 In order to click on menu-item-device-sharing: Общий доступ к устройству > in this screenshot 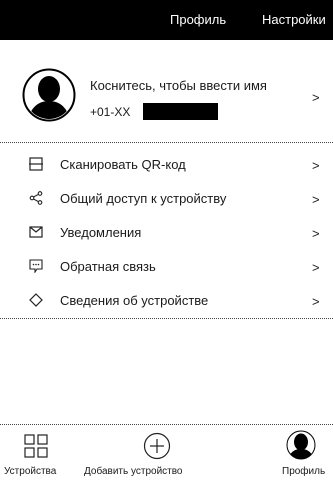, I will do `click(166, 199)`.